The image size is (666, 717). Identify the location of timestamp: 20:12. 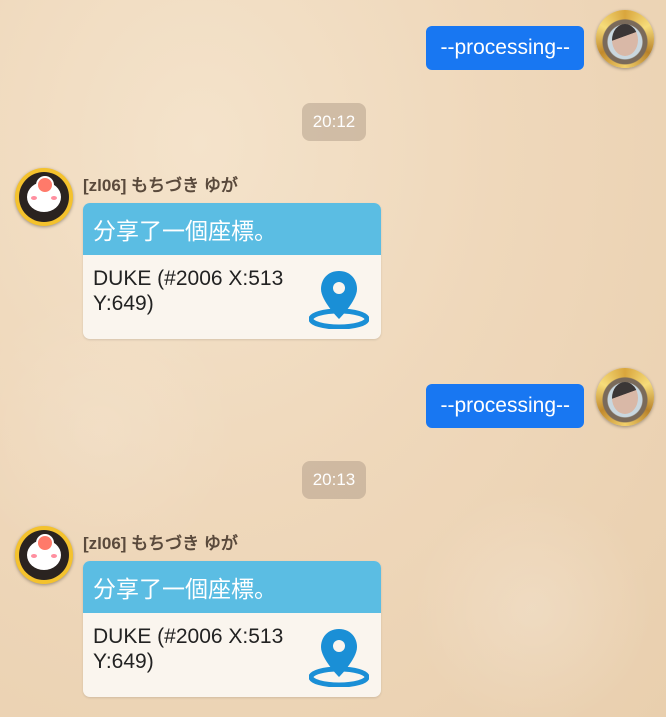
(334, 122).